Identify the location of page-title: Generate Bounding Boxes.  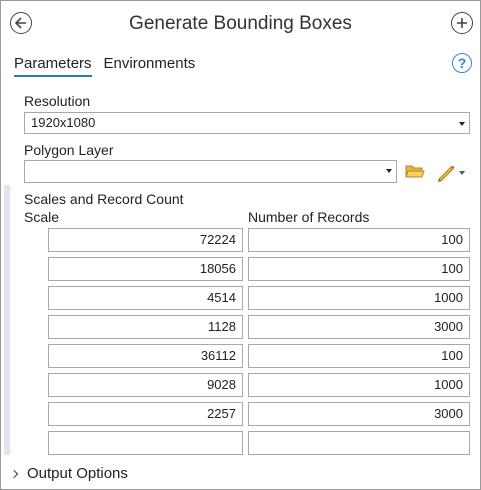
(240, 23).